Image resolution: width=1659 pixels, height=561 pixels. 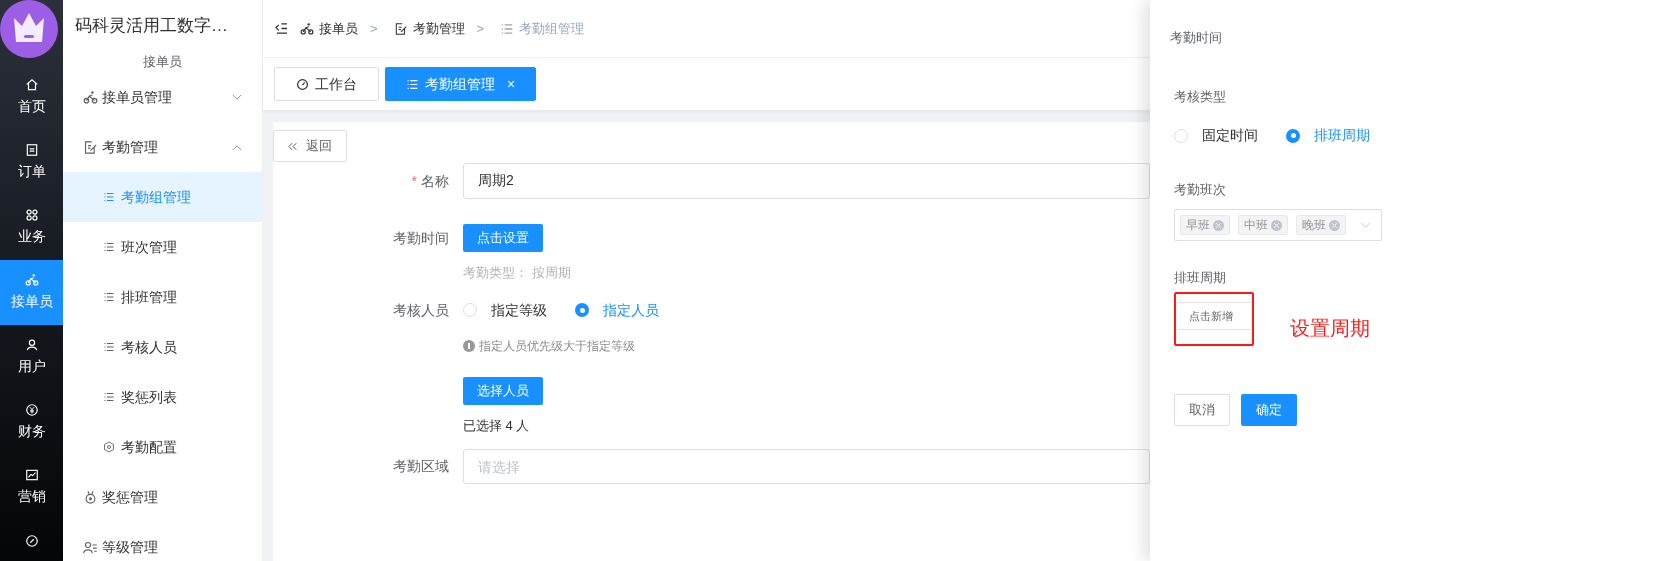 I want to click on shift-tag: 晚班, so click(x=1321, y=225).